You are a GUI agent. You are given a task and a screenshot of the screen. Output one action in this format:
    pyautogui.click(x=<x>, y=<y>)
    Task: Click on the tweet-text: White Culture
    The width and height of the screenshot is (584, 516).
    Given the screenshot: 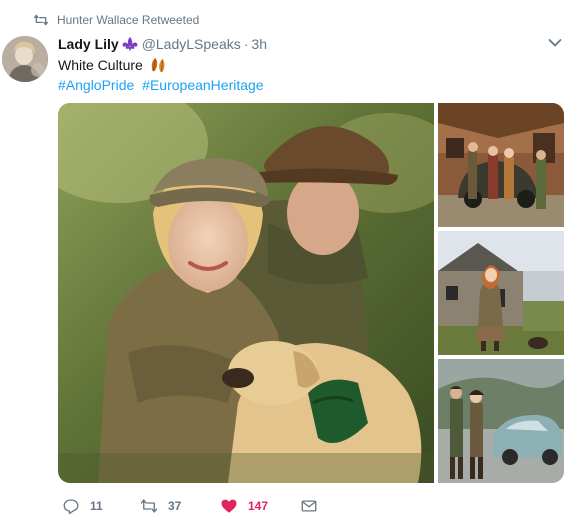 What is the action you would take?
    pyautogui.click(x=112, y=65)
    